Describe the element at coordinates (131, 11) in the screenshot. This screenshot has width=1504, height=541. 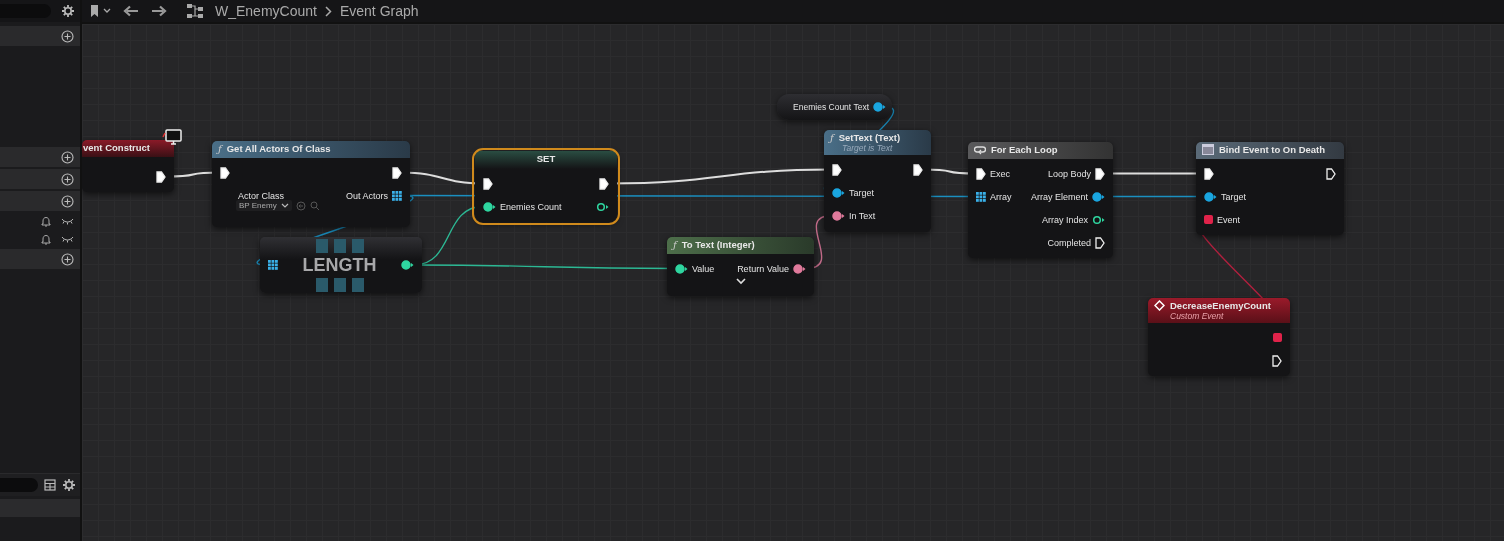
I see `back-arrow-icon` at that location.